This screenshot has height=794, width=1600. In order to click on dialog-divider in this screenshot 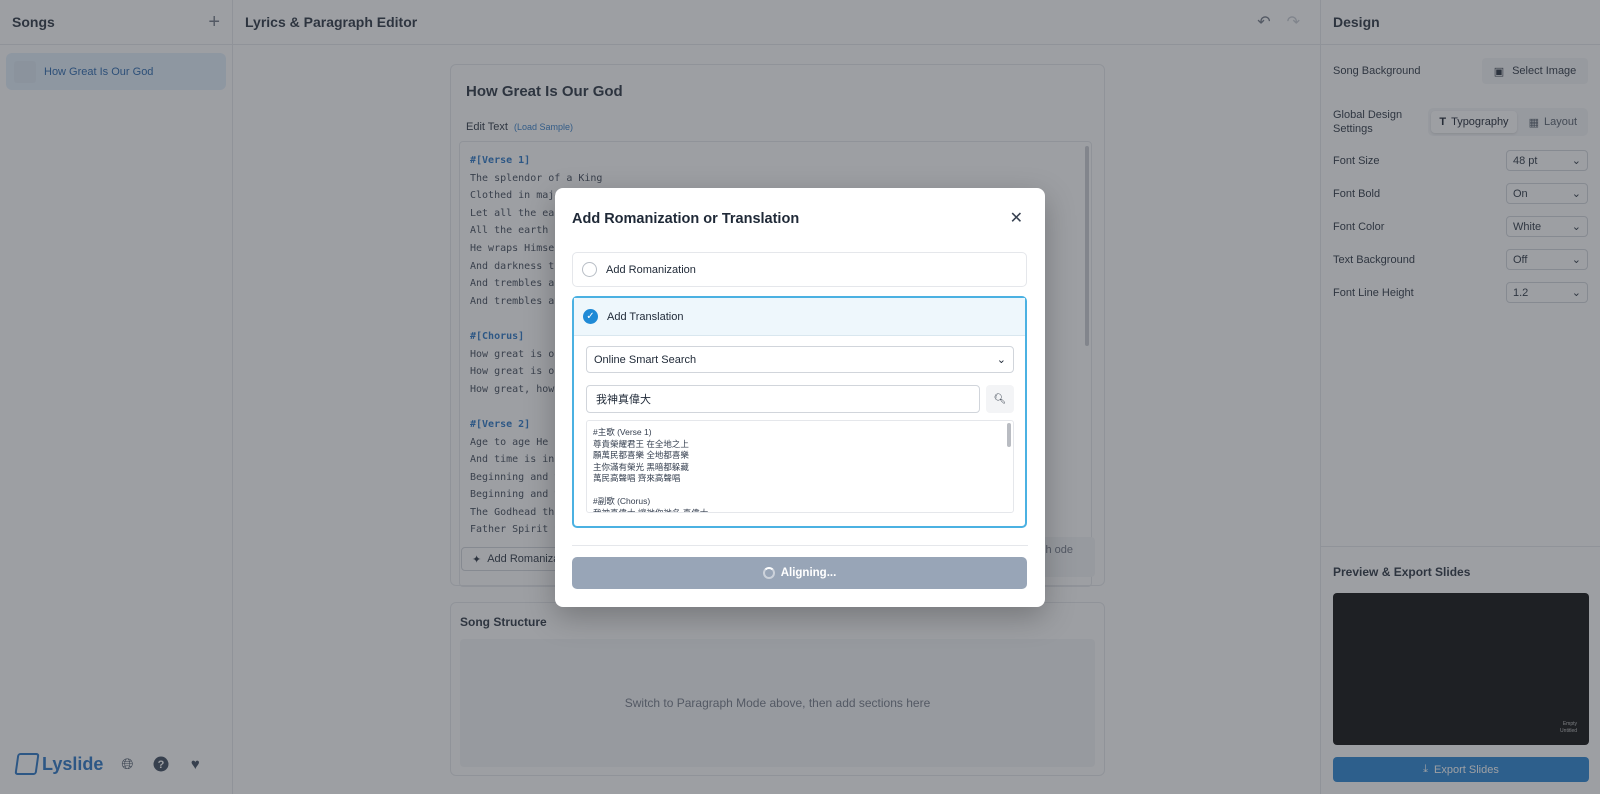, I will do `click(800, 545)`.